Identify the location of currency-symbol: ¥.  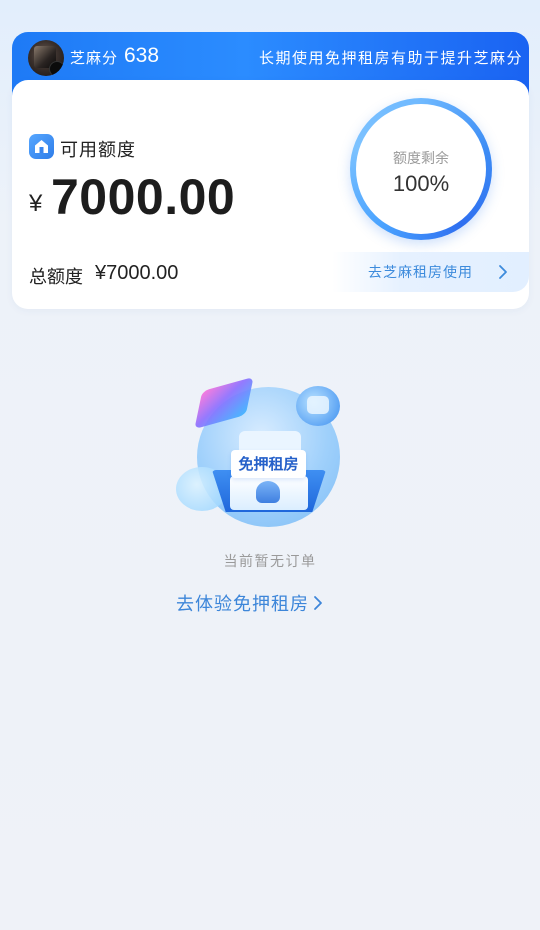
(36, 203).